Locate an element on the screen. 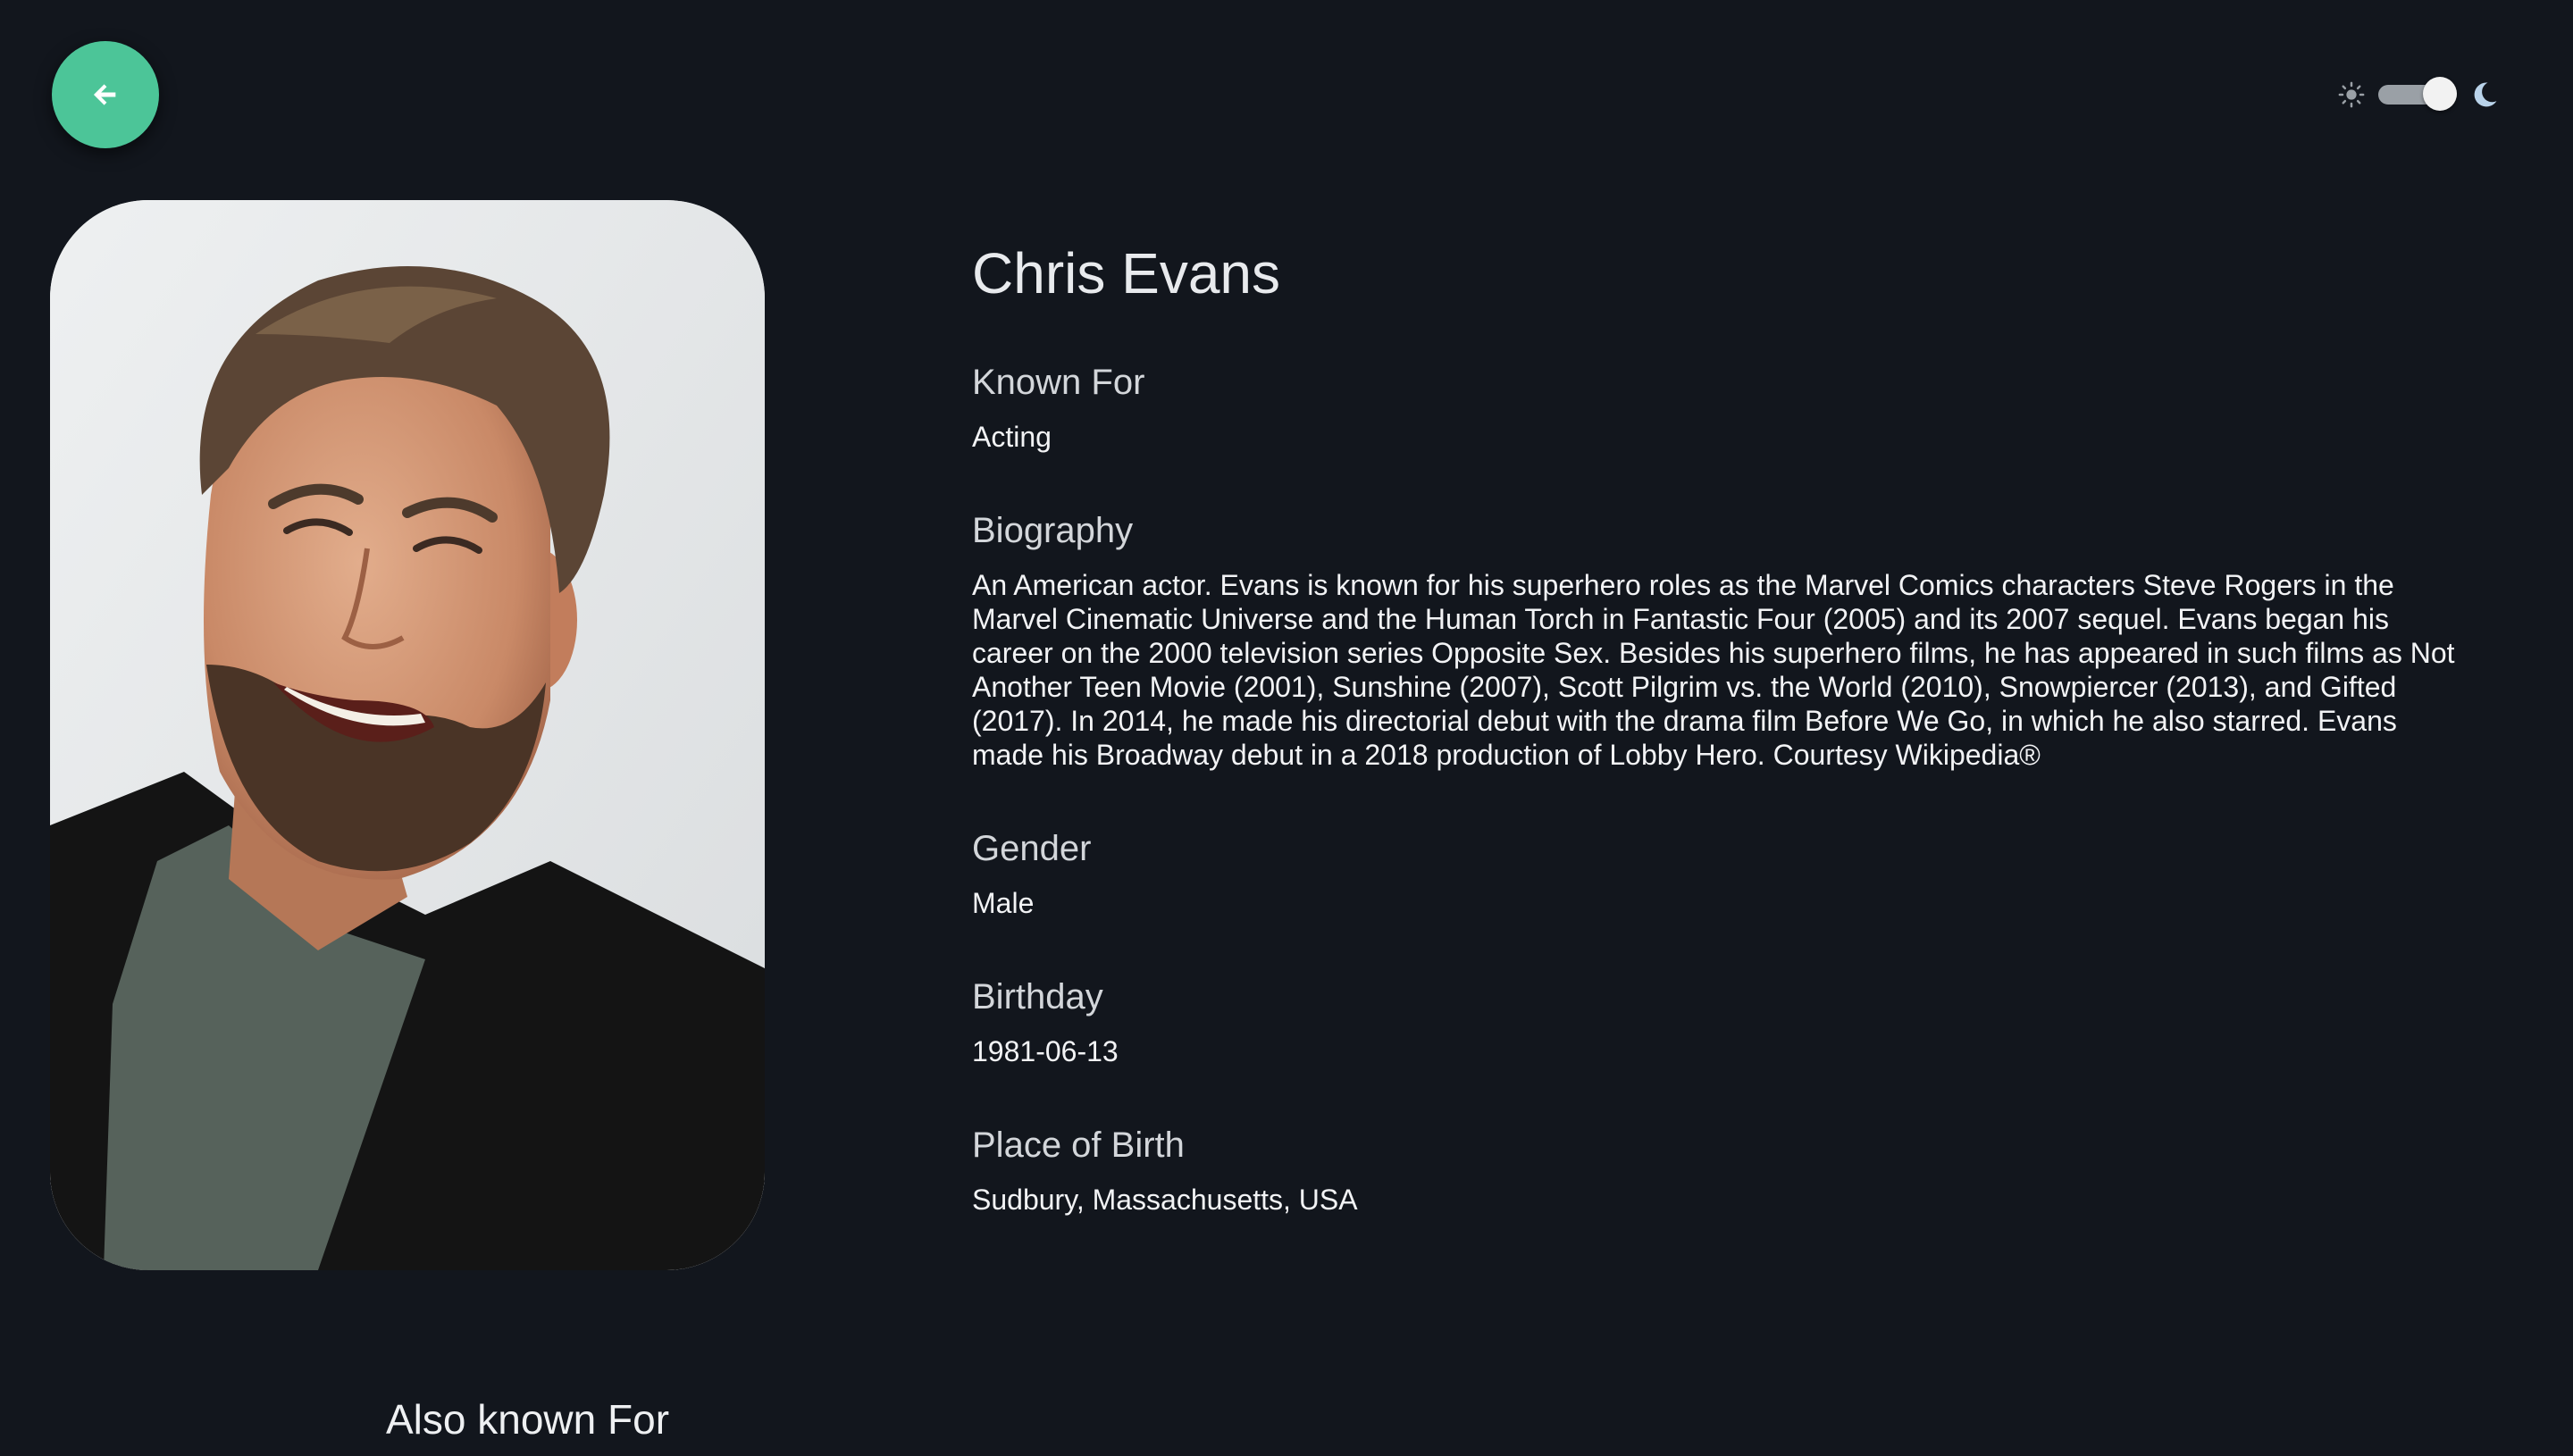 The image size is (2573, 1456). also-known-for-heading: Also known For is located at coordinates (528, 1419).